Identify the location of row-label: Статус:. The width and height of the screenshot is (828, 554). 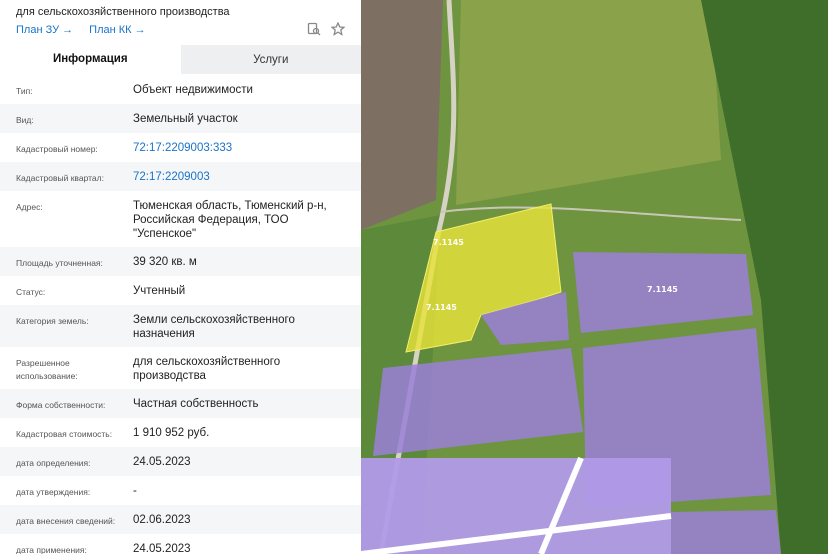
(31, 292).